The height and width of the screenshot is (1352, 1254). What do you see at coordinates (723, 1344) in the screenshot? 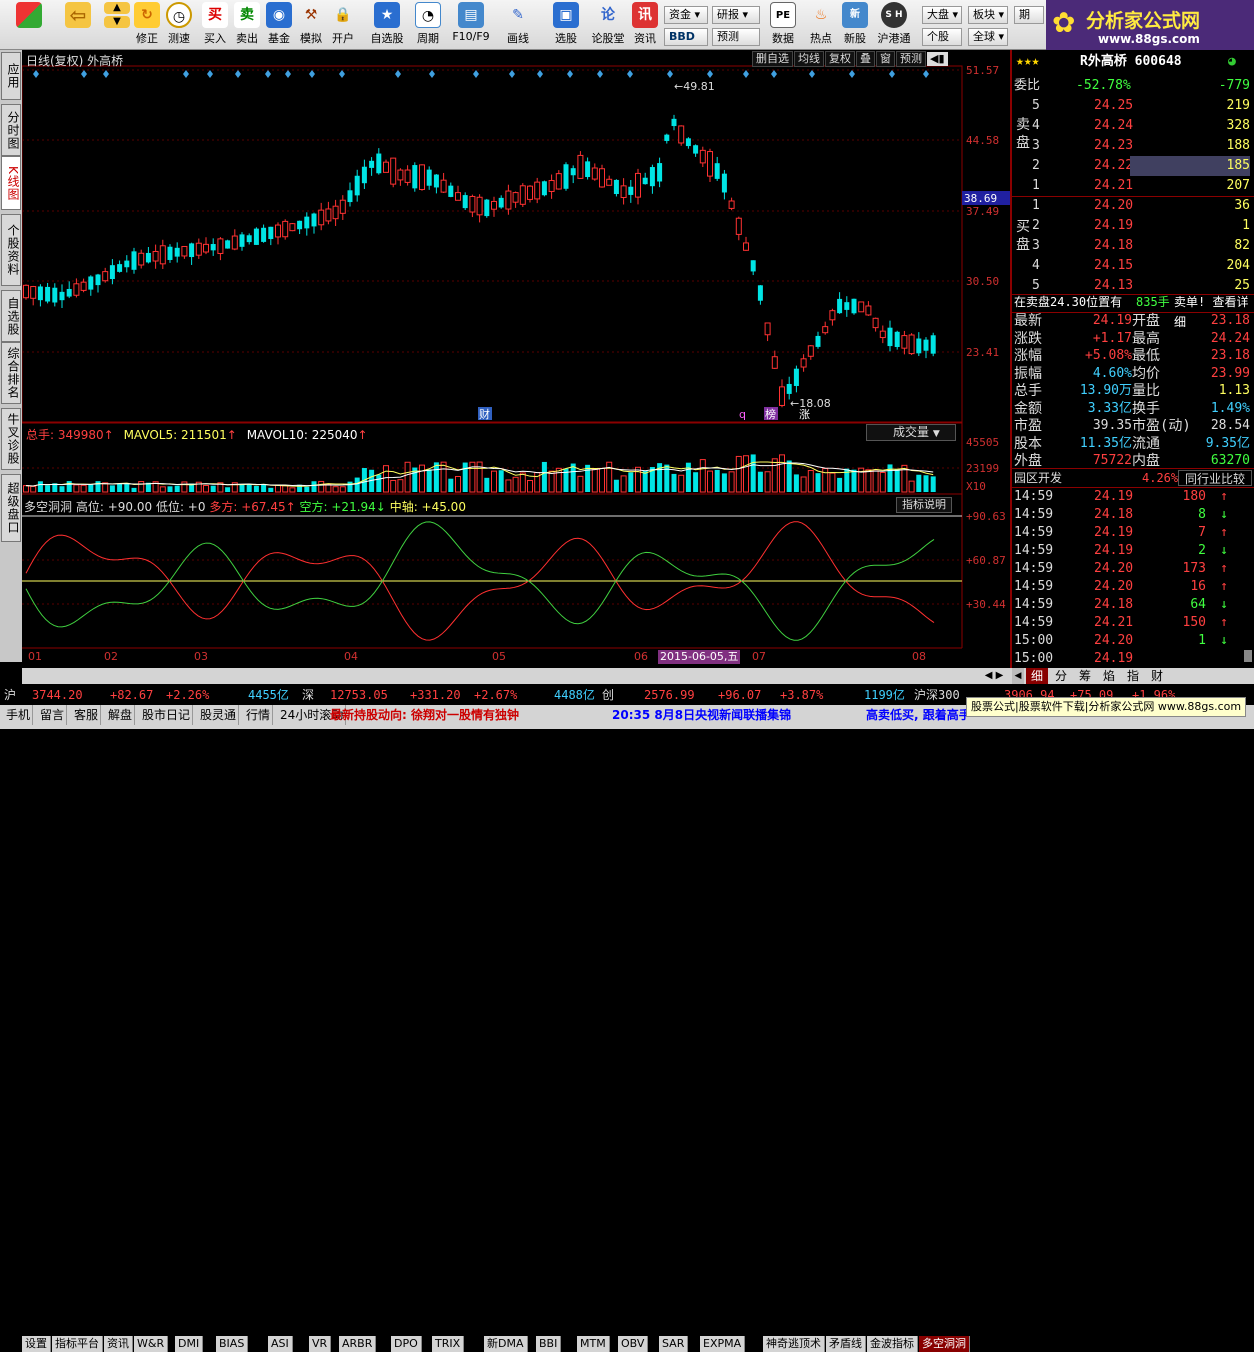
I see `indicator-tab-16: EXPMA` at bounding box center [723, 1344].